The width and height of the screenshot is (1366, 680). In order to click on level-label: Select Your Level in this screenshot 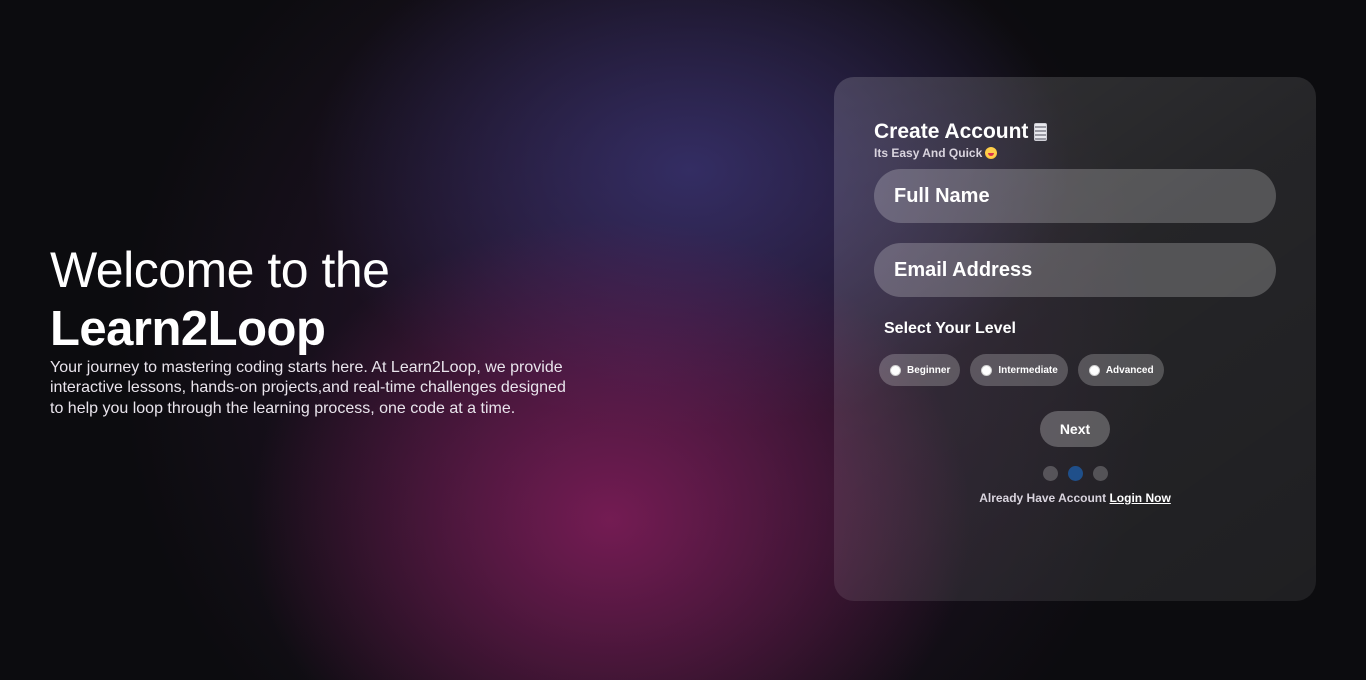, I will do `click(950, 328)`.